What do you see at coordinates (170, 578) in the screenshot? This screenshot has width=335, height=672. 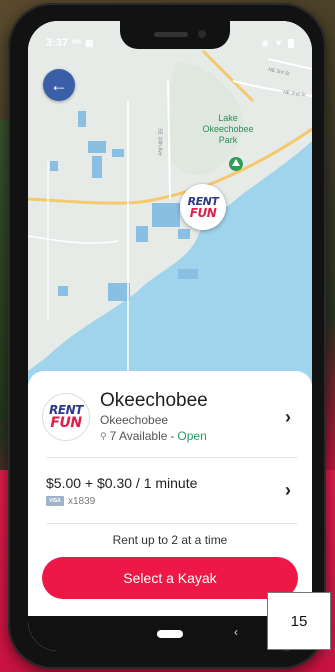 I see `select-kayak-button: Select a Kayak` at bounding box center [170, 578].